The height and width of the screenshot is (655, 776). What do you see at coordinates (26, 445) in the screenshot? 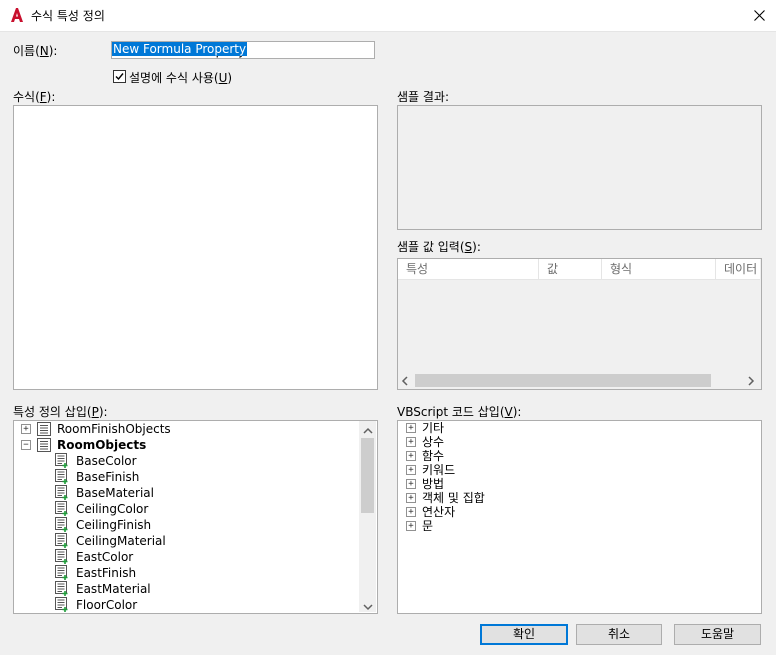
I see `collapse-icon: −` at bounding box center [26, 445].